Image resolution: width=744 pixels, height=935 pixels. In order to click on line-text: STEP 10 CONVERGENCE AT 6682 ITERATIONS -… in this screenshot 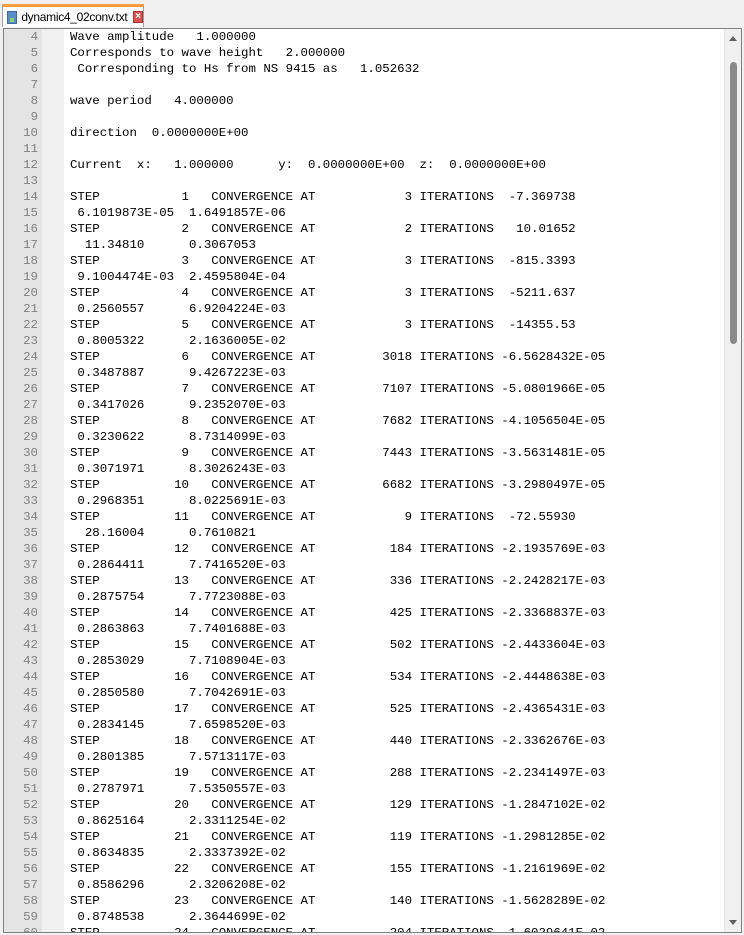, I will do `click(338, 485)`.